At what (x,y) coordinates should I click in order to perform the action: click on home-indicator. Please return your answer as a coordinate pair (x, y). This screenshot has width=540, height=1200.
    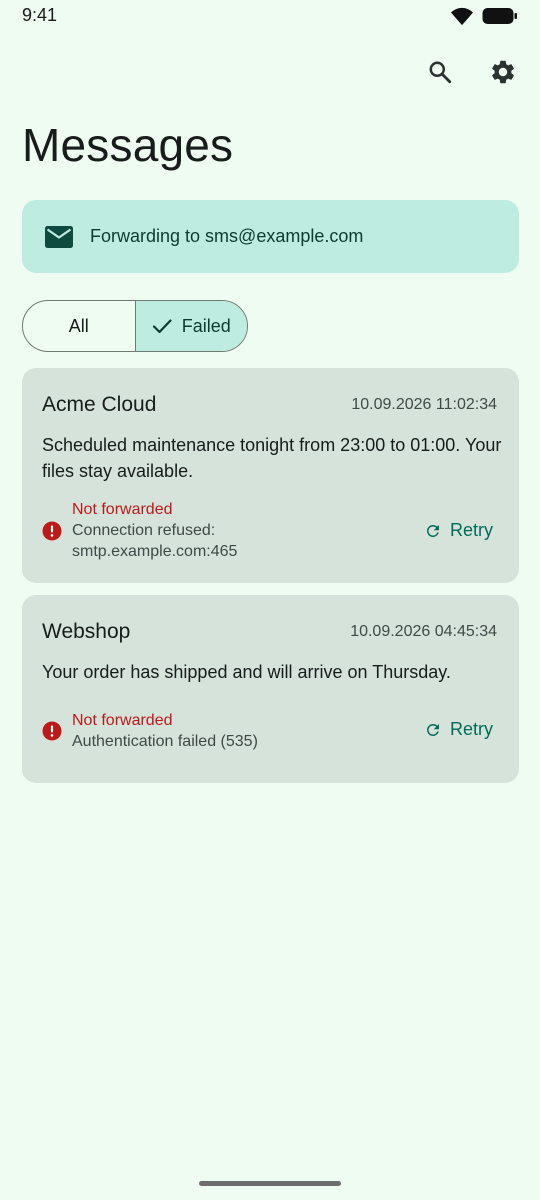
    Looking at the image, I should click on (270, 1183).